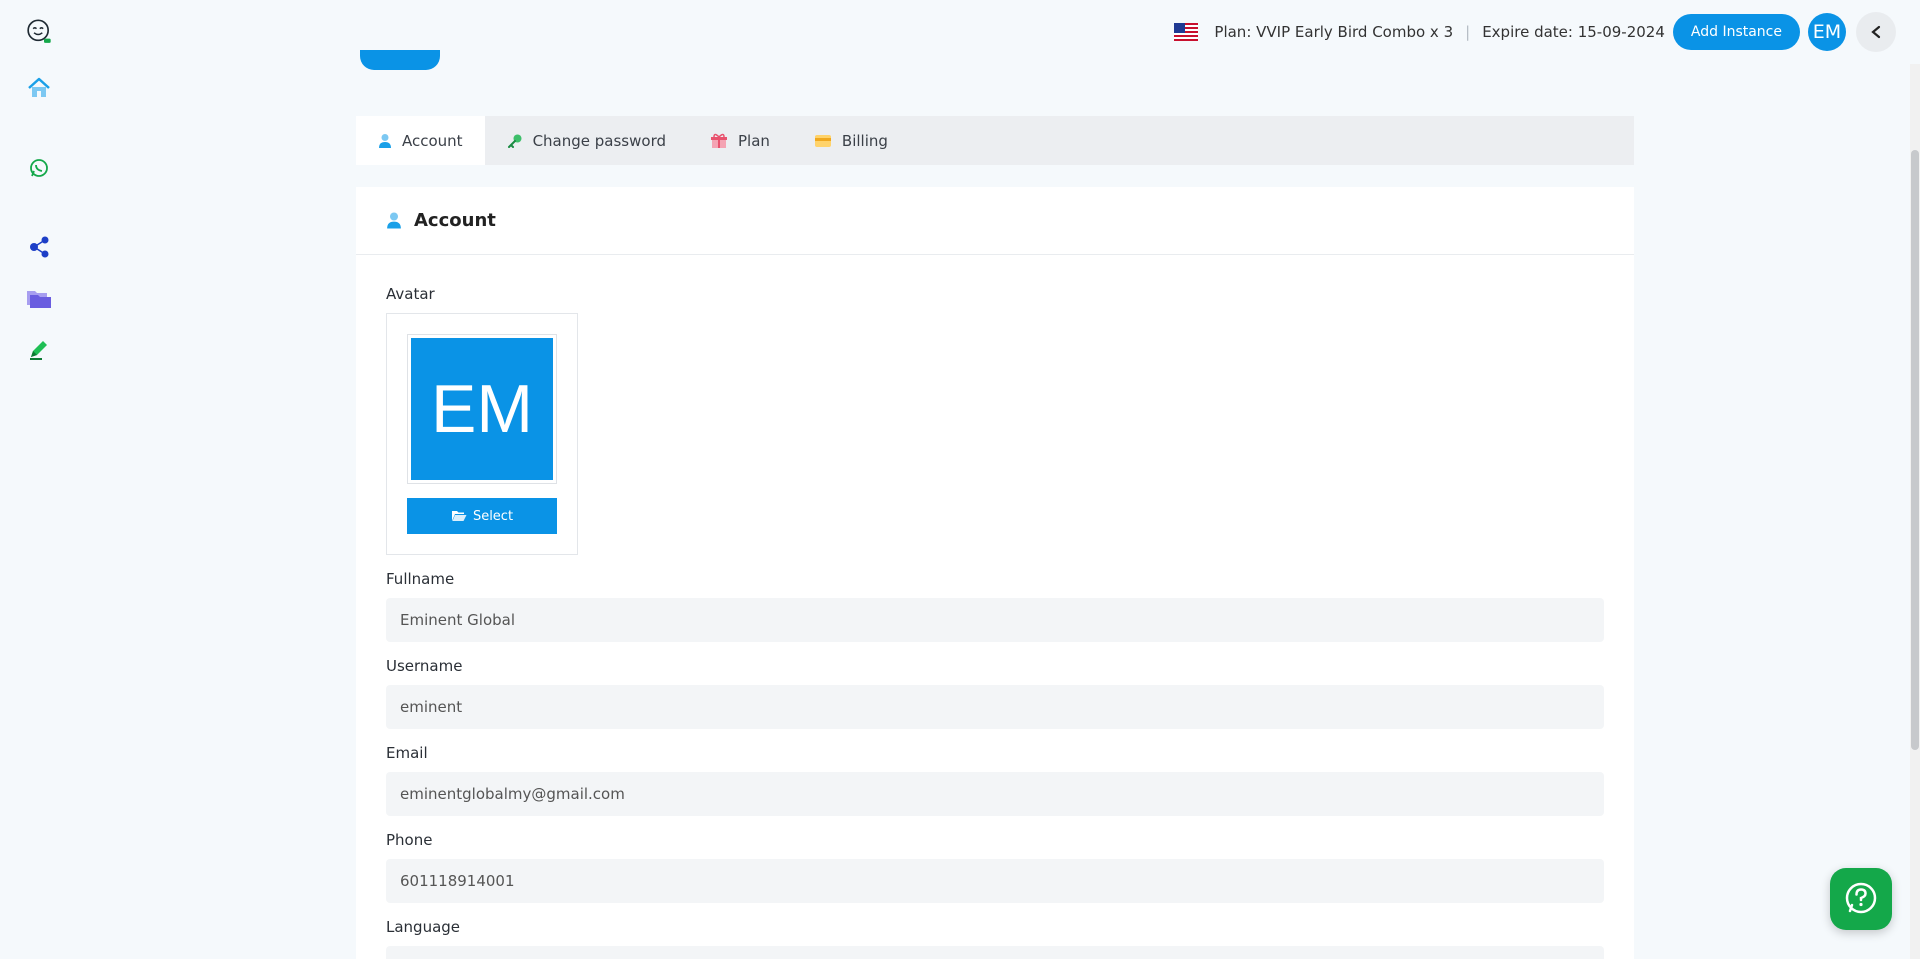  I want to click on tab-label: Plan, so click(754, 140).